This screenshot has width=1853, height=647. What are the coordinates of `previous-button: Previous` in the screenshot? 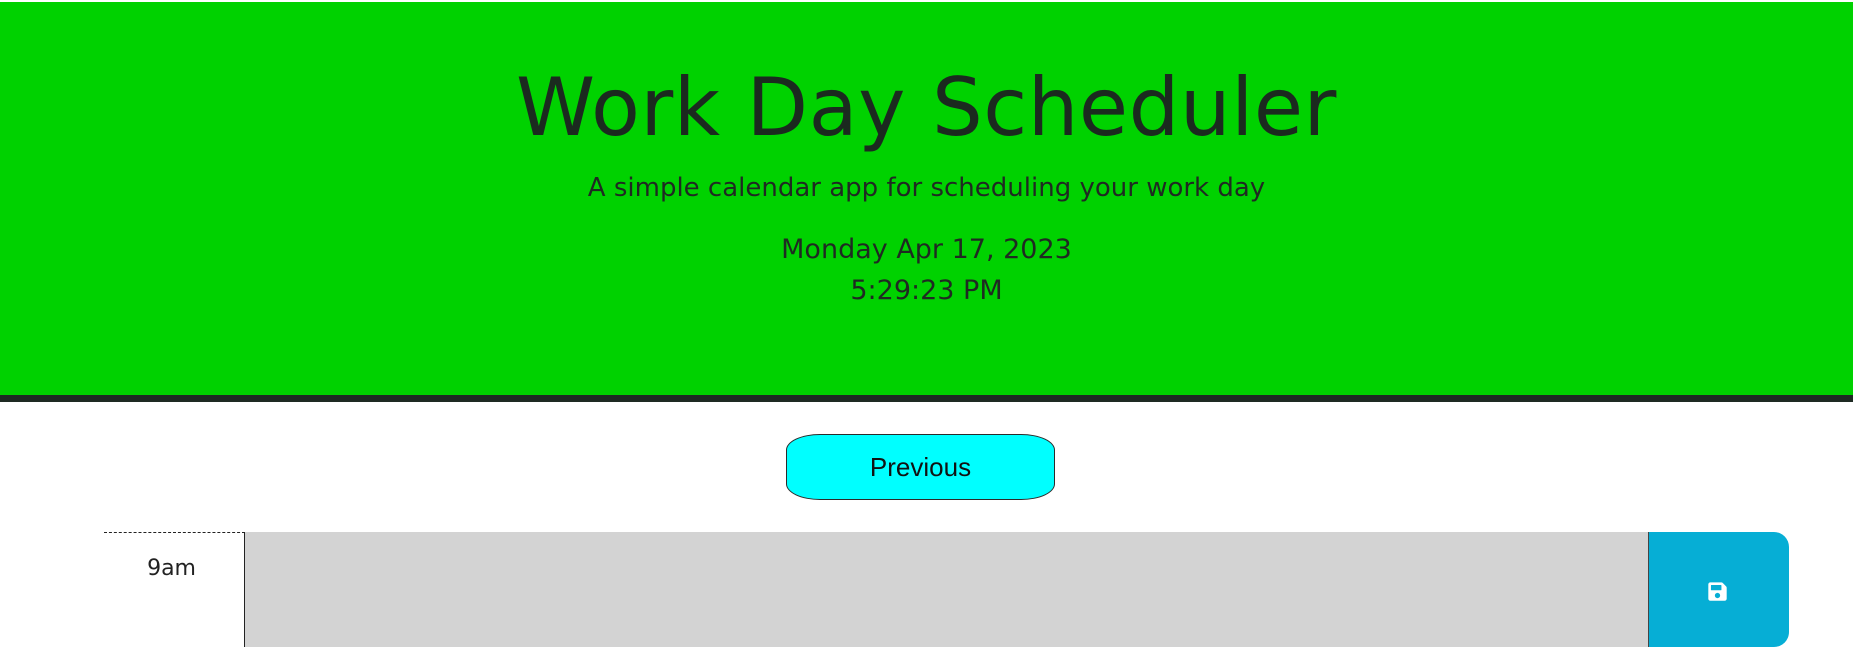 It's located at (920, 467).